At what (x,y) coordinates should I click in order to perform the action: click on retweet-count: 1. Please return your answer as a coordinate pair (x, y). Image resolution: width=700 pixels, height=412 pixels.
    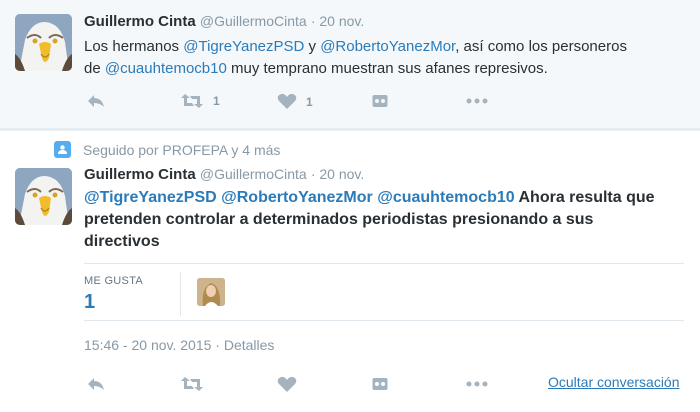
    Looking at the image, I should click on (216, 101).